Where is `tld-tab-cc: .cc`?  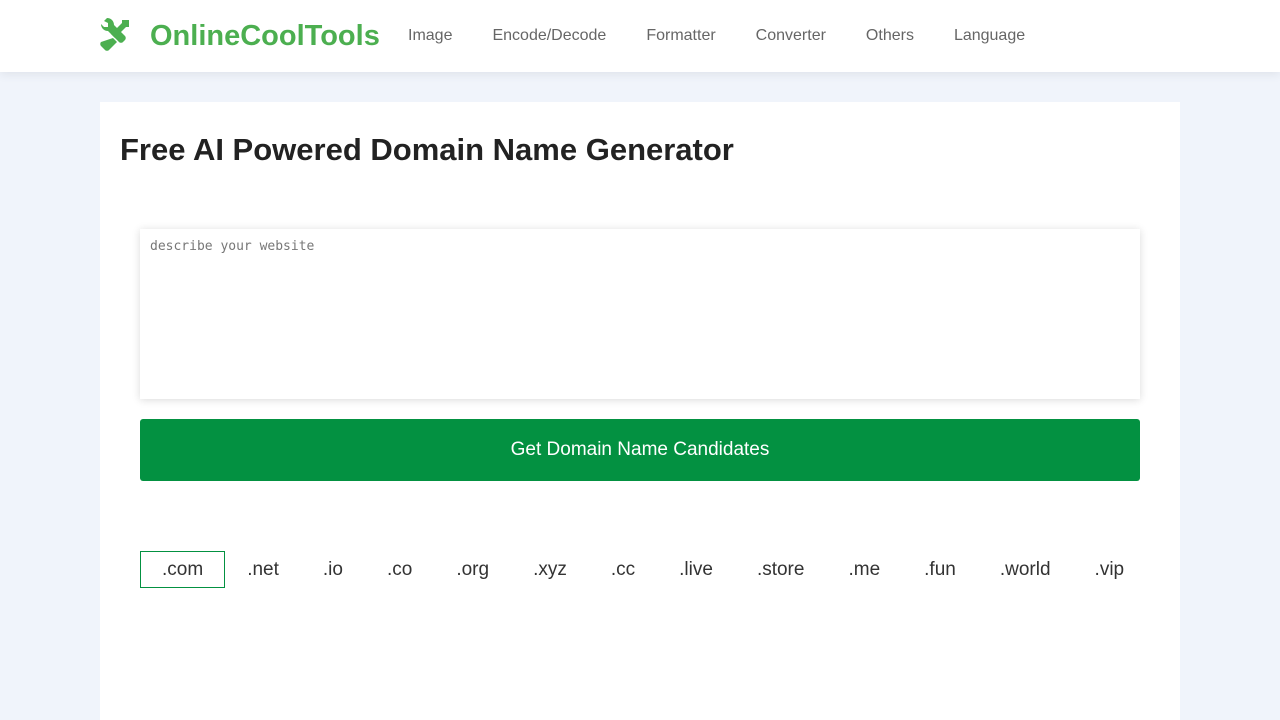
tld-tab-cc: .cc is located at coordinates (623, 569).